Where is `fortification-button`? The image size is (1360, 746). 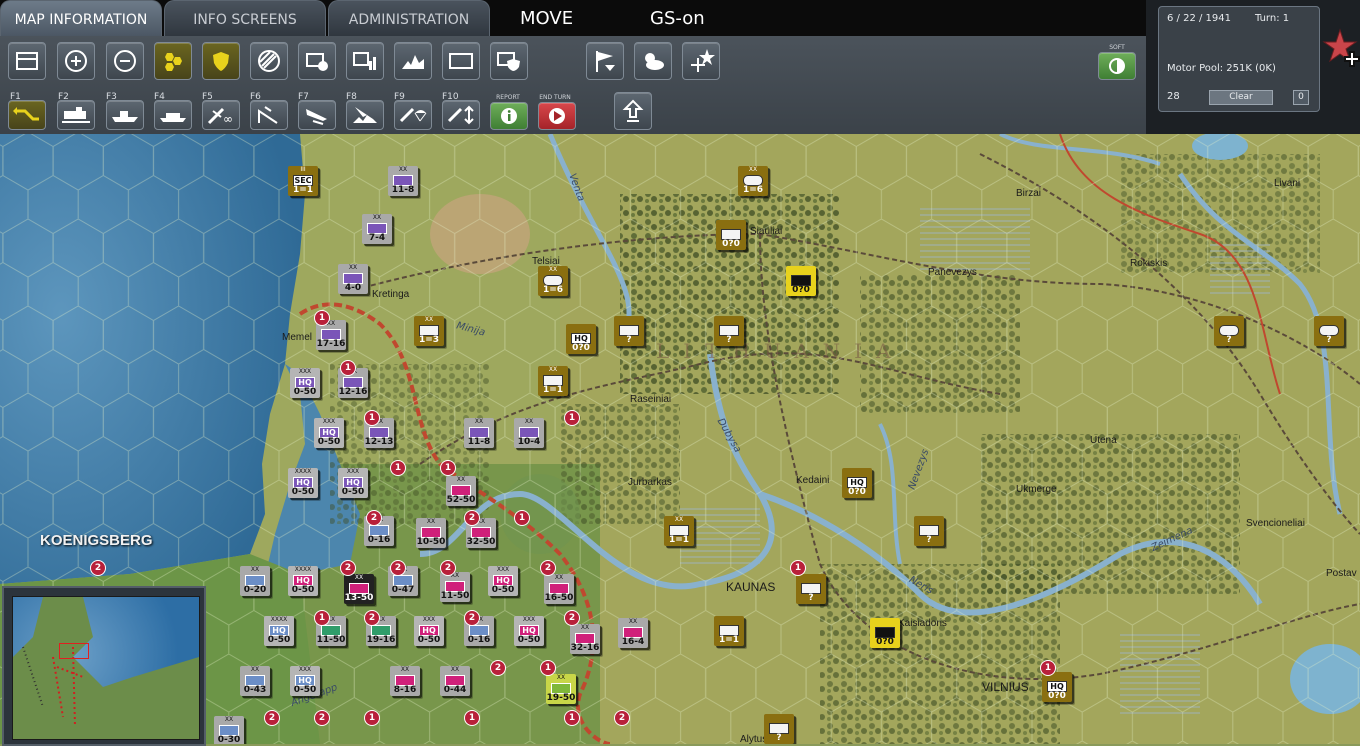 fortification-button is located at coordinates (509, 61).